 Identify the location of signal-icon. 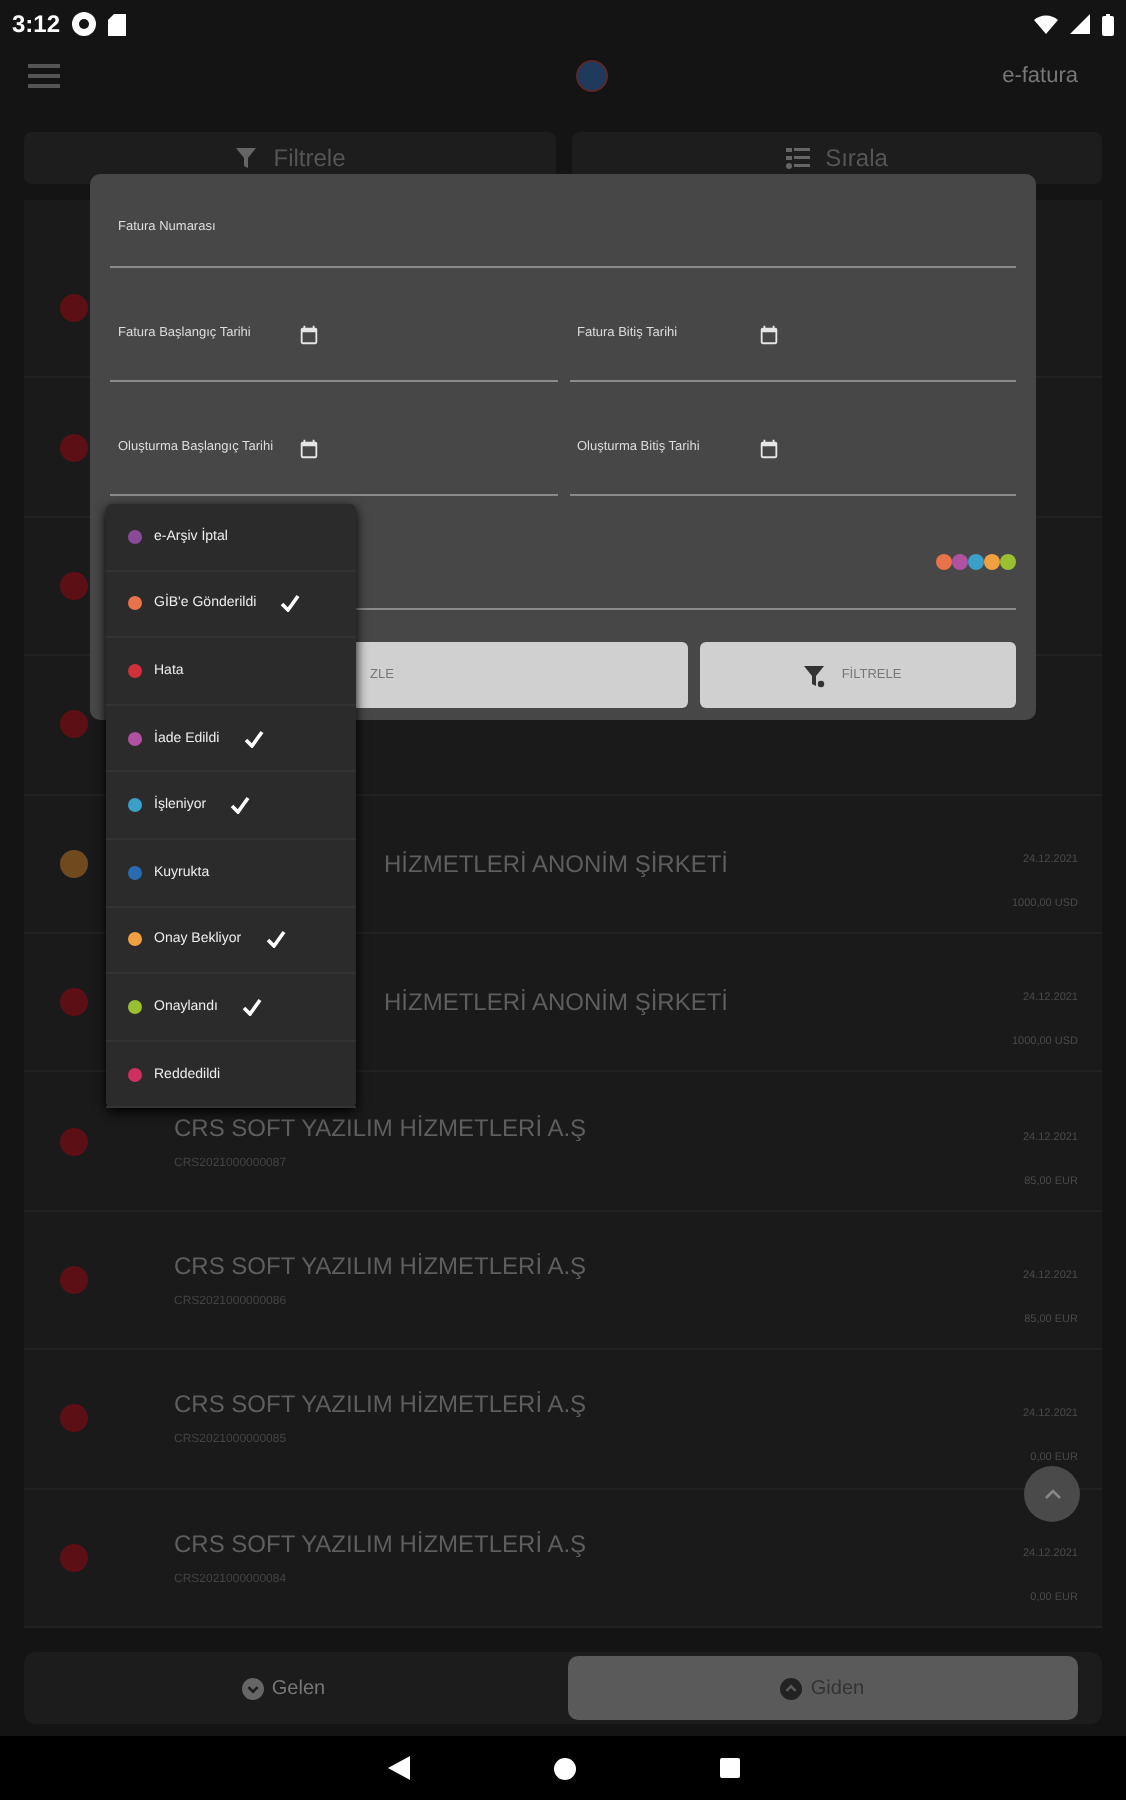
(1080, 24).